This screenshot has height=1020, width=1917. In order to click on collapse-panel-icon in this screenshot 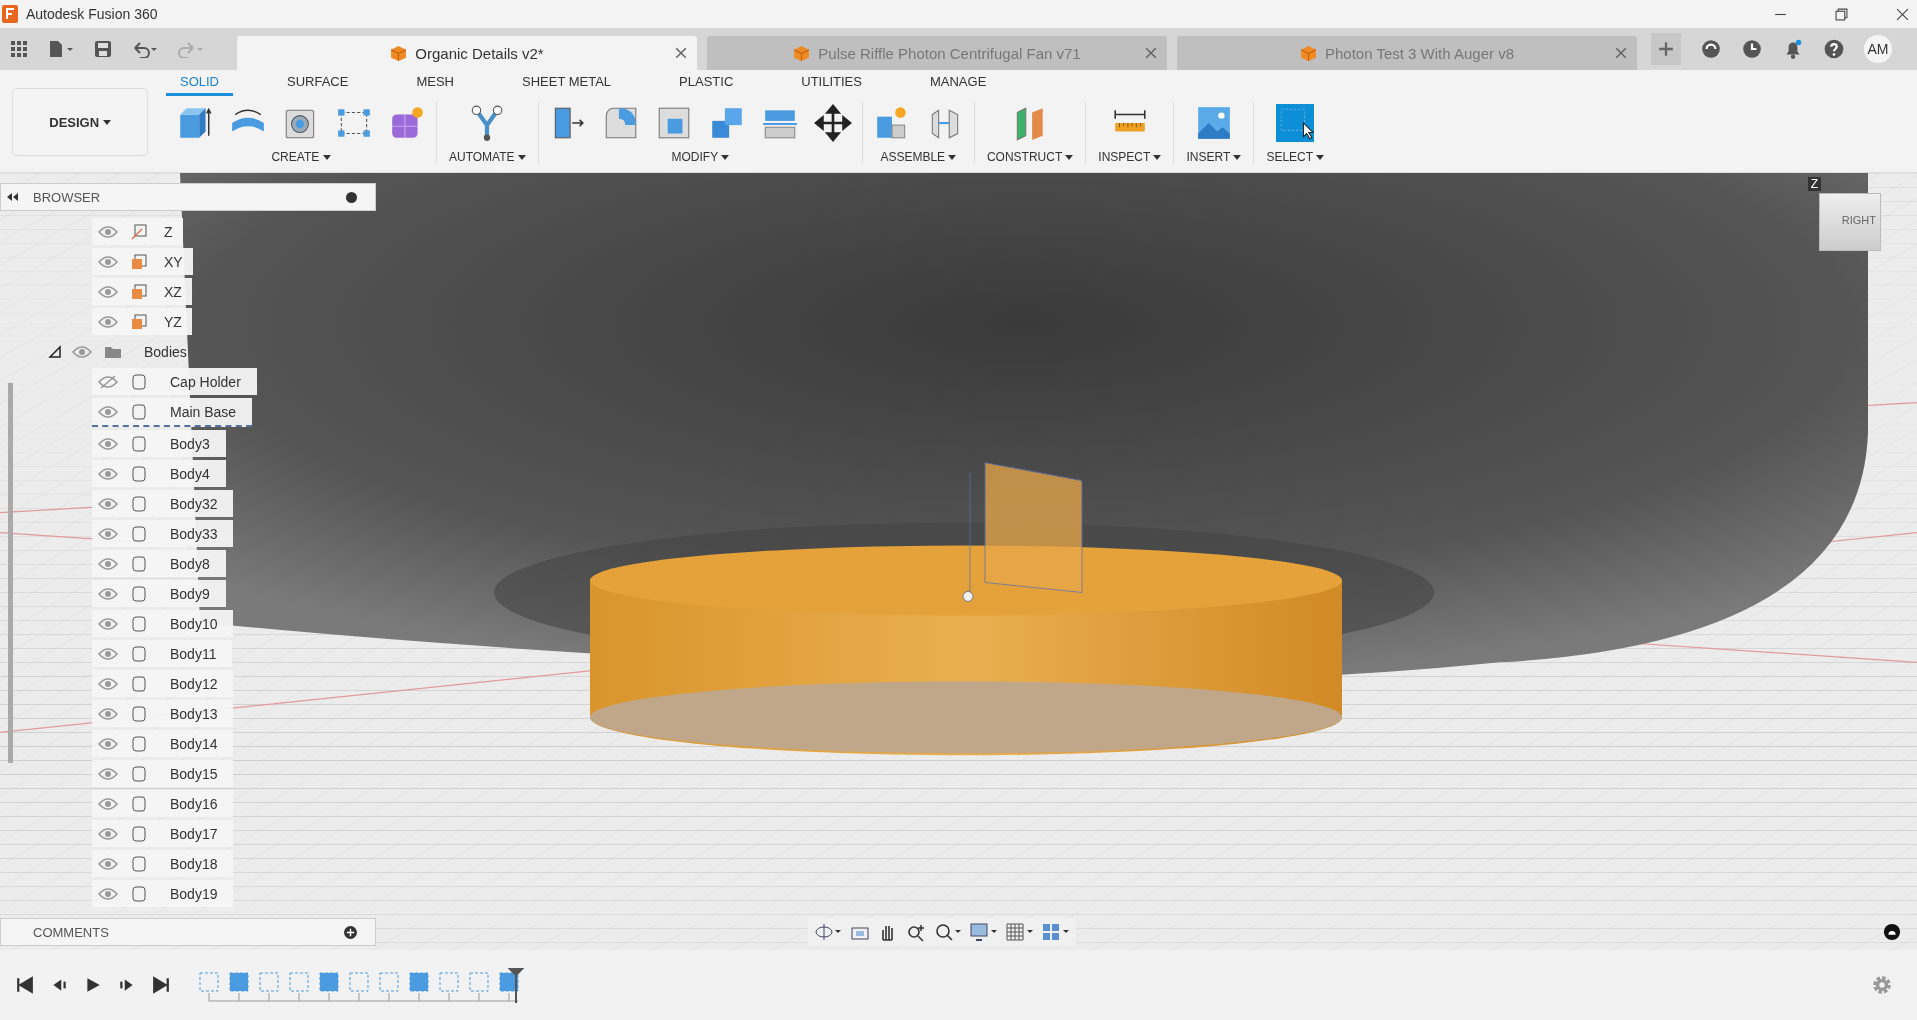, I will do `click(13, 197)`.